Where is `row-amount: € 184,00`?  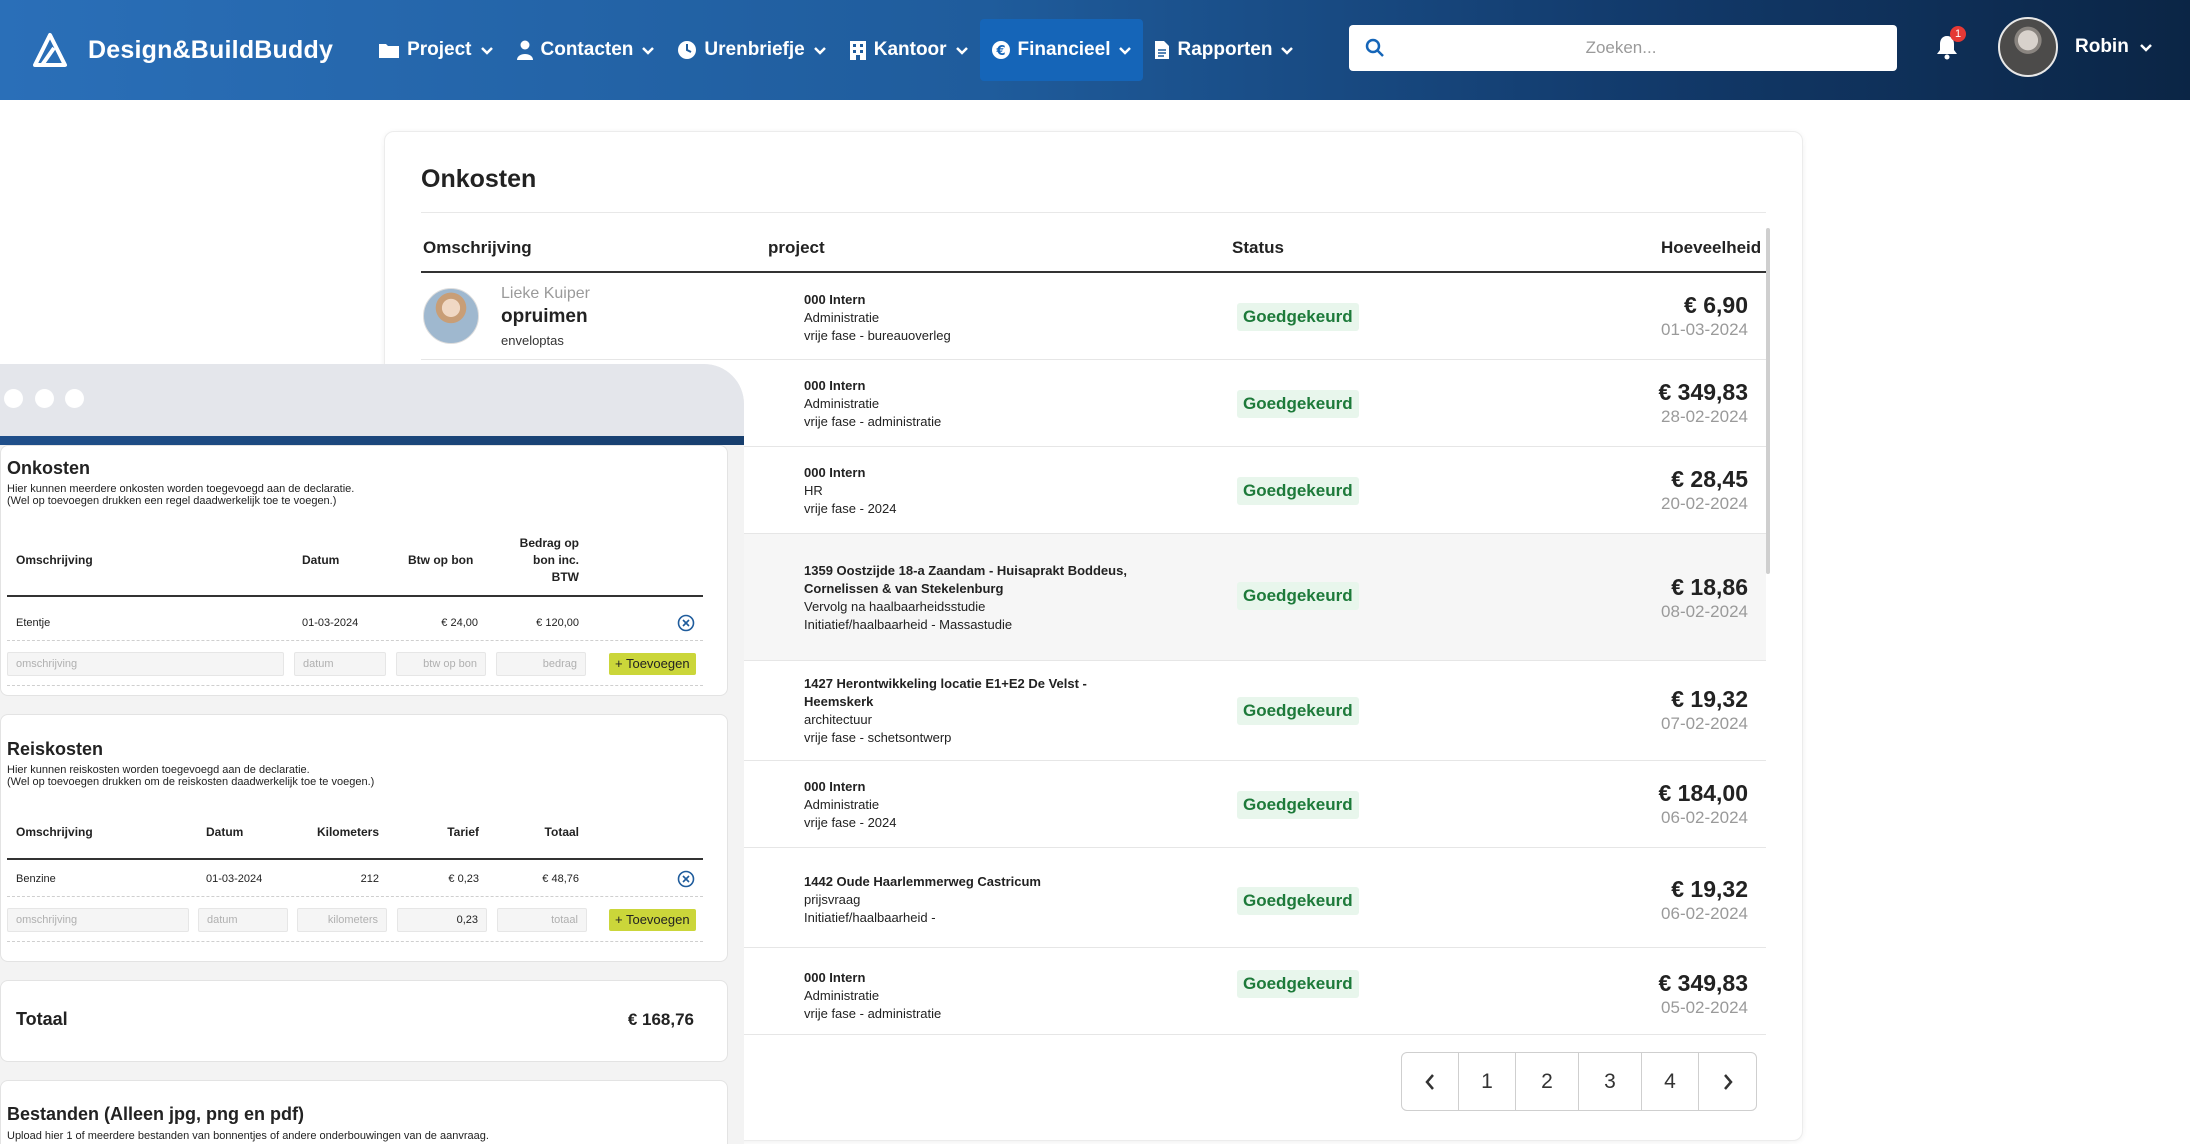
row-amount: € 184,00 is located at coordinates (1703, 793).